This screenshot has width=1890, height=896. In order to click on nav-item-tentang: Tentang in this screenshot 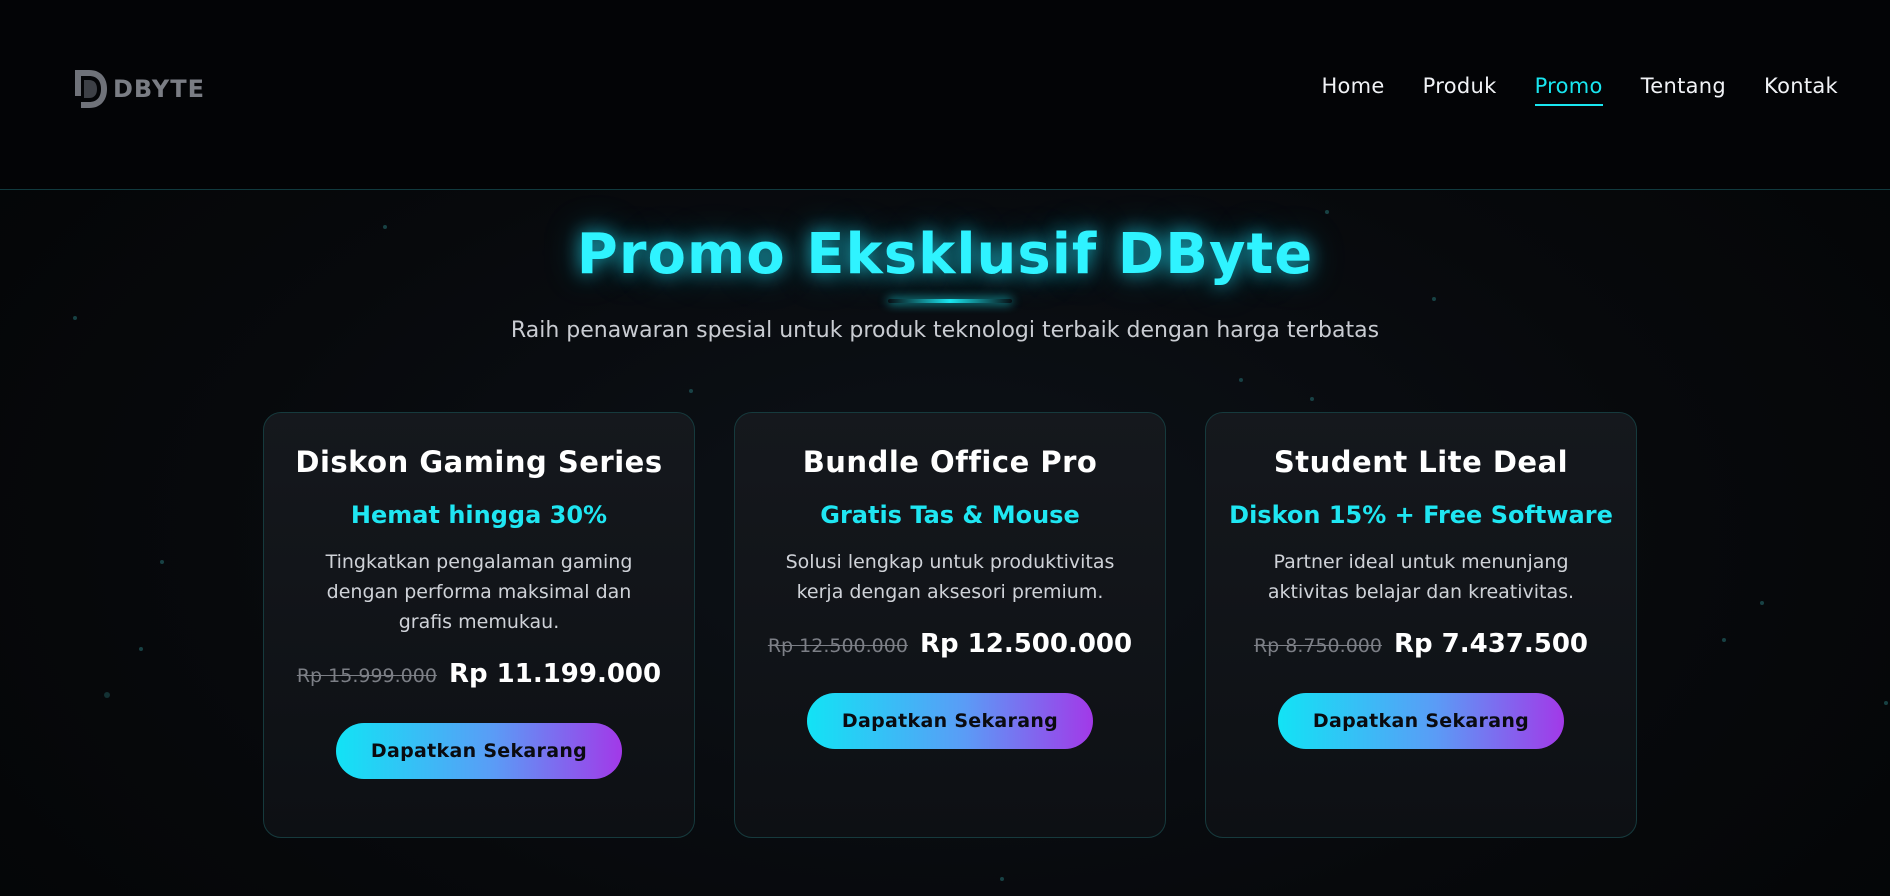, I will do `click(1683, 90)`.